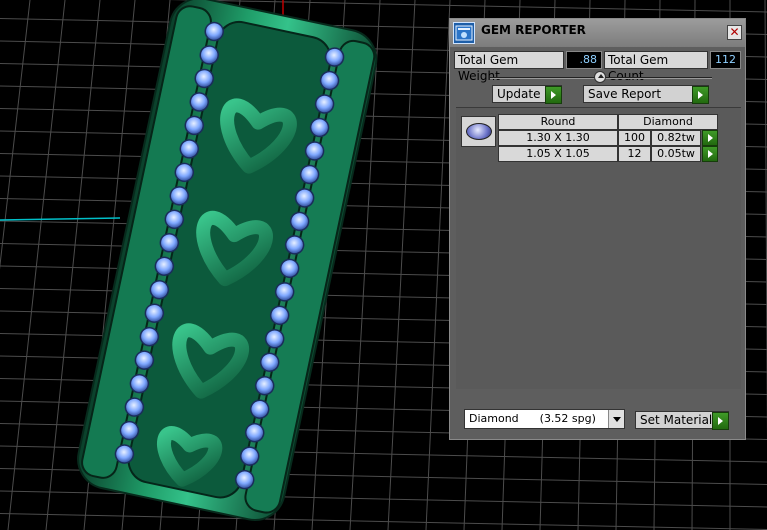  Describe the element at coordinates (553, 95) in the screenshot. I see `update-go-icon` at that location.